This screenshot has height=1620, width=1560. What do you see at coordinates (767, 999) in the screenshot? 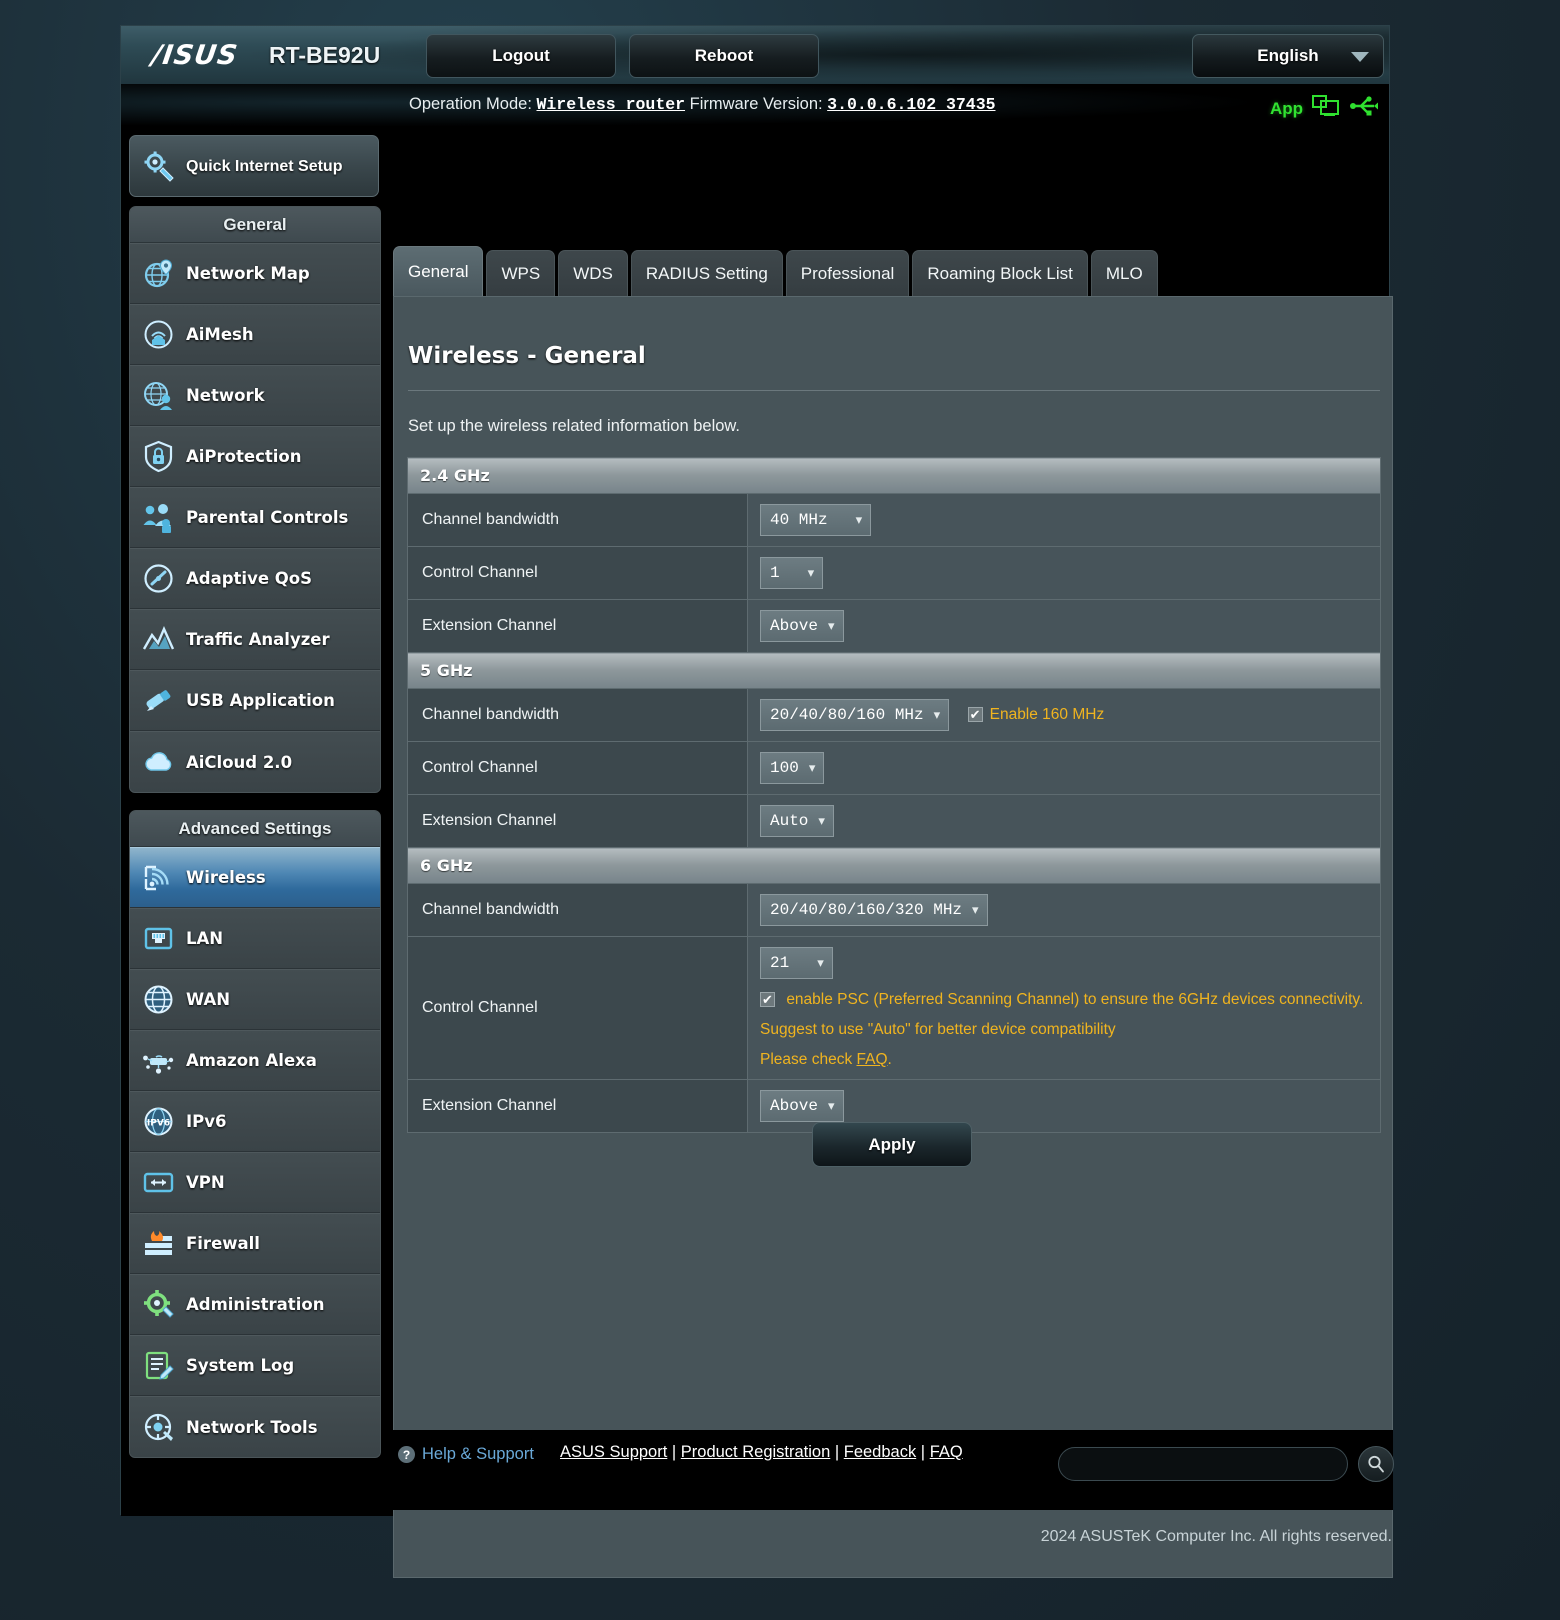
I see `enable-psc-checkbox: ✔` at bounding box center [767, 999].